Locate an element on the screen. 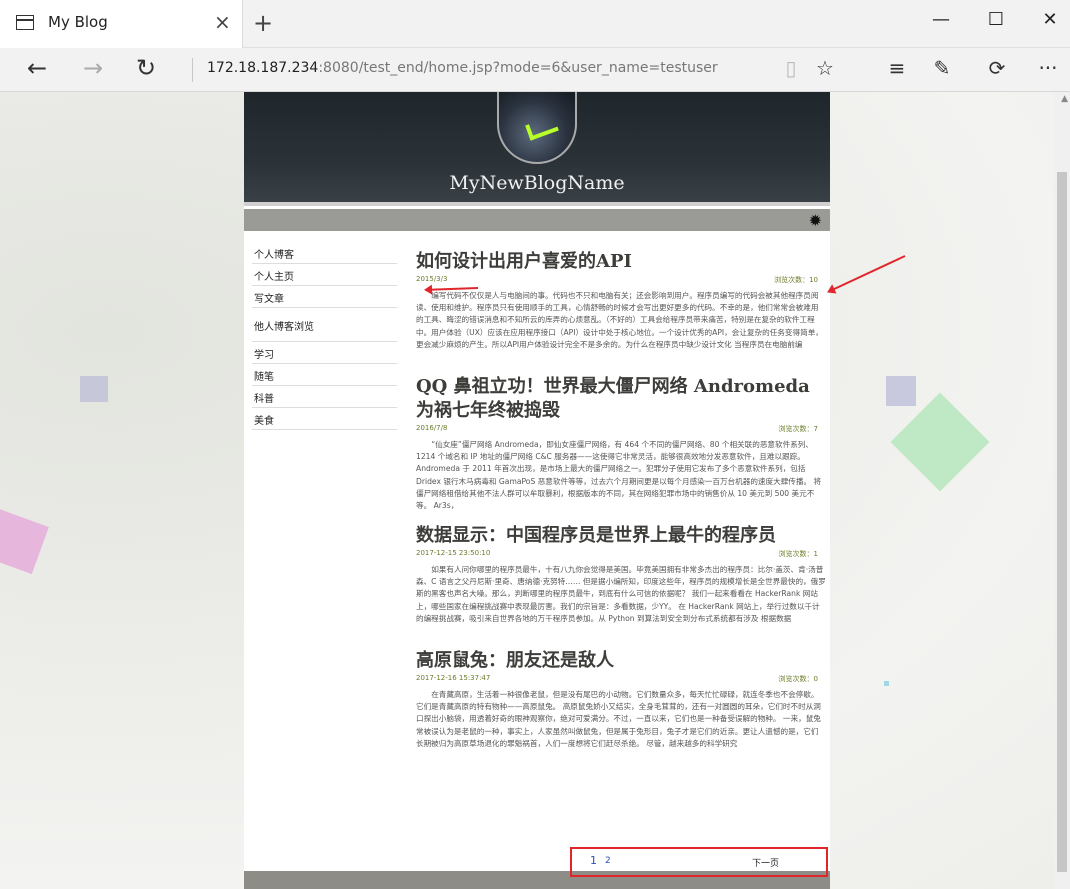 Image resolution: width=1070 pixels, height=889 pixels. post-date: 2017-12-16 15:37:47 is located at coordinates (453, 678).